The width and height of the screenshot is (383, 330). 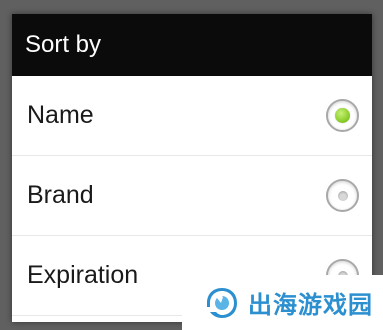 I want to click on option-label: Name, so click(x=60, y=115).